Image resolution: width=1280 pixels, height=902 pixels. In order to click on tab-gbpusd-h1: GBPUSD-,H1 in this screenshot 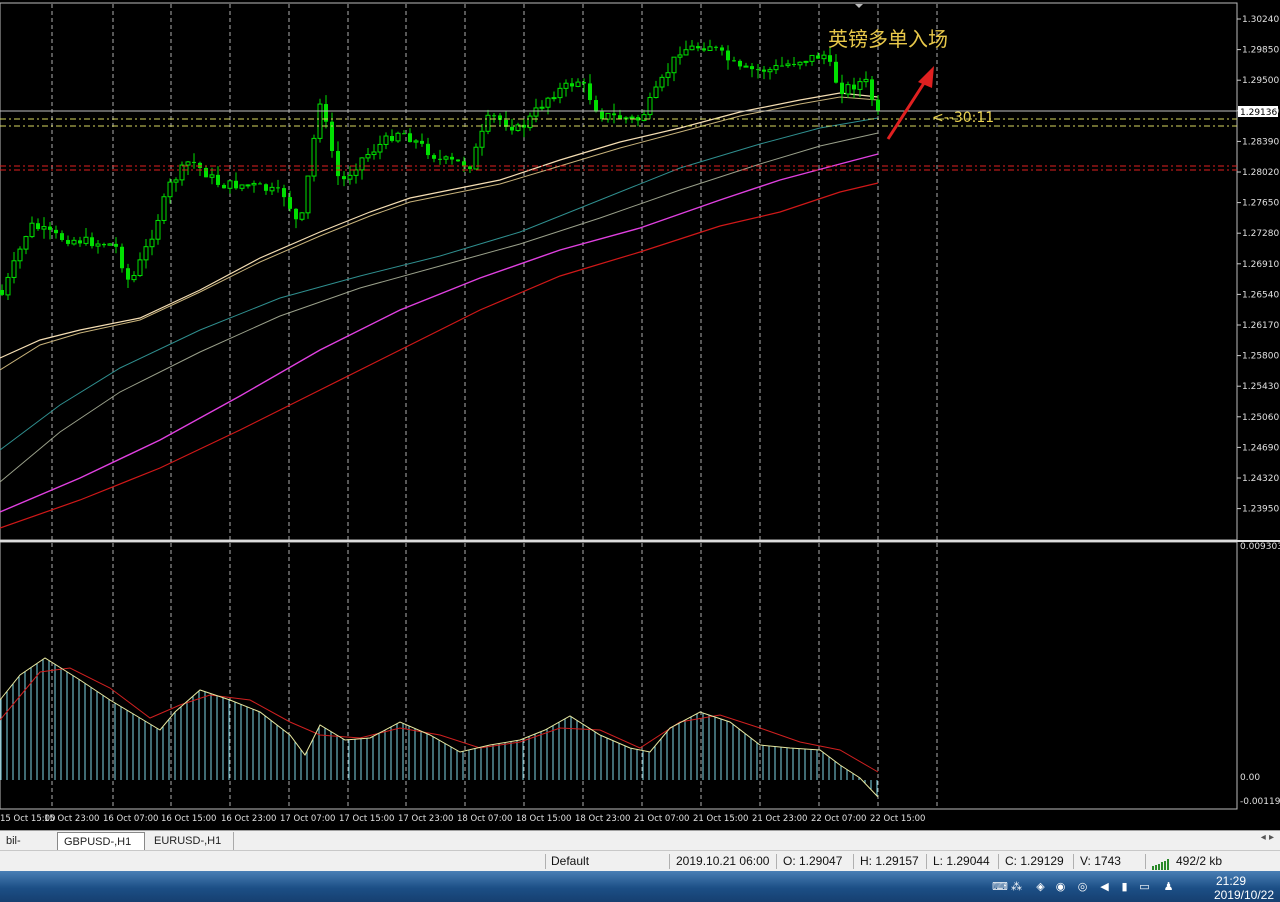, I will do `click(101, 841)`.